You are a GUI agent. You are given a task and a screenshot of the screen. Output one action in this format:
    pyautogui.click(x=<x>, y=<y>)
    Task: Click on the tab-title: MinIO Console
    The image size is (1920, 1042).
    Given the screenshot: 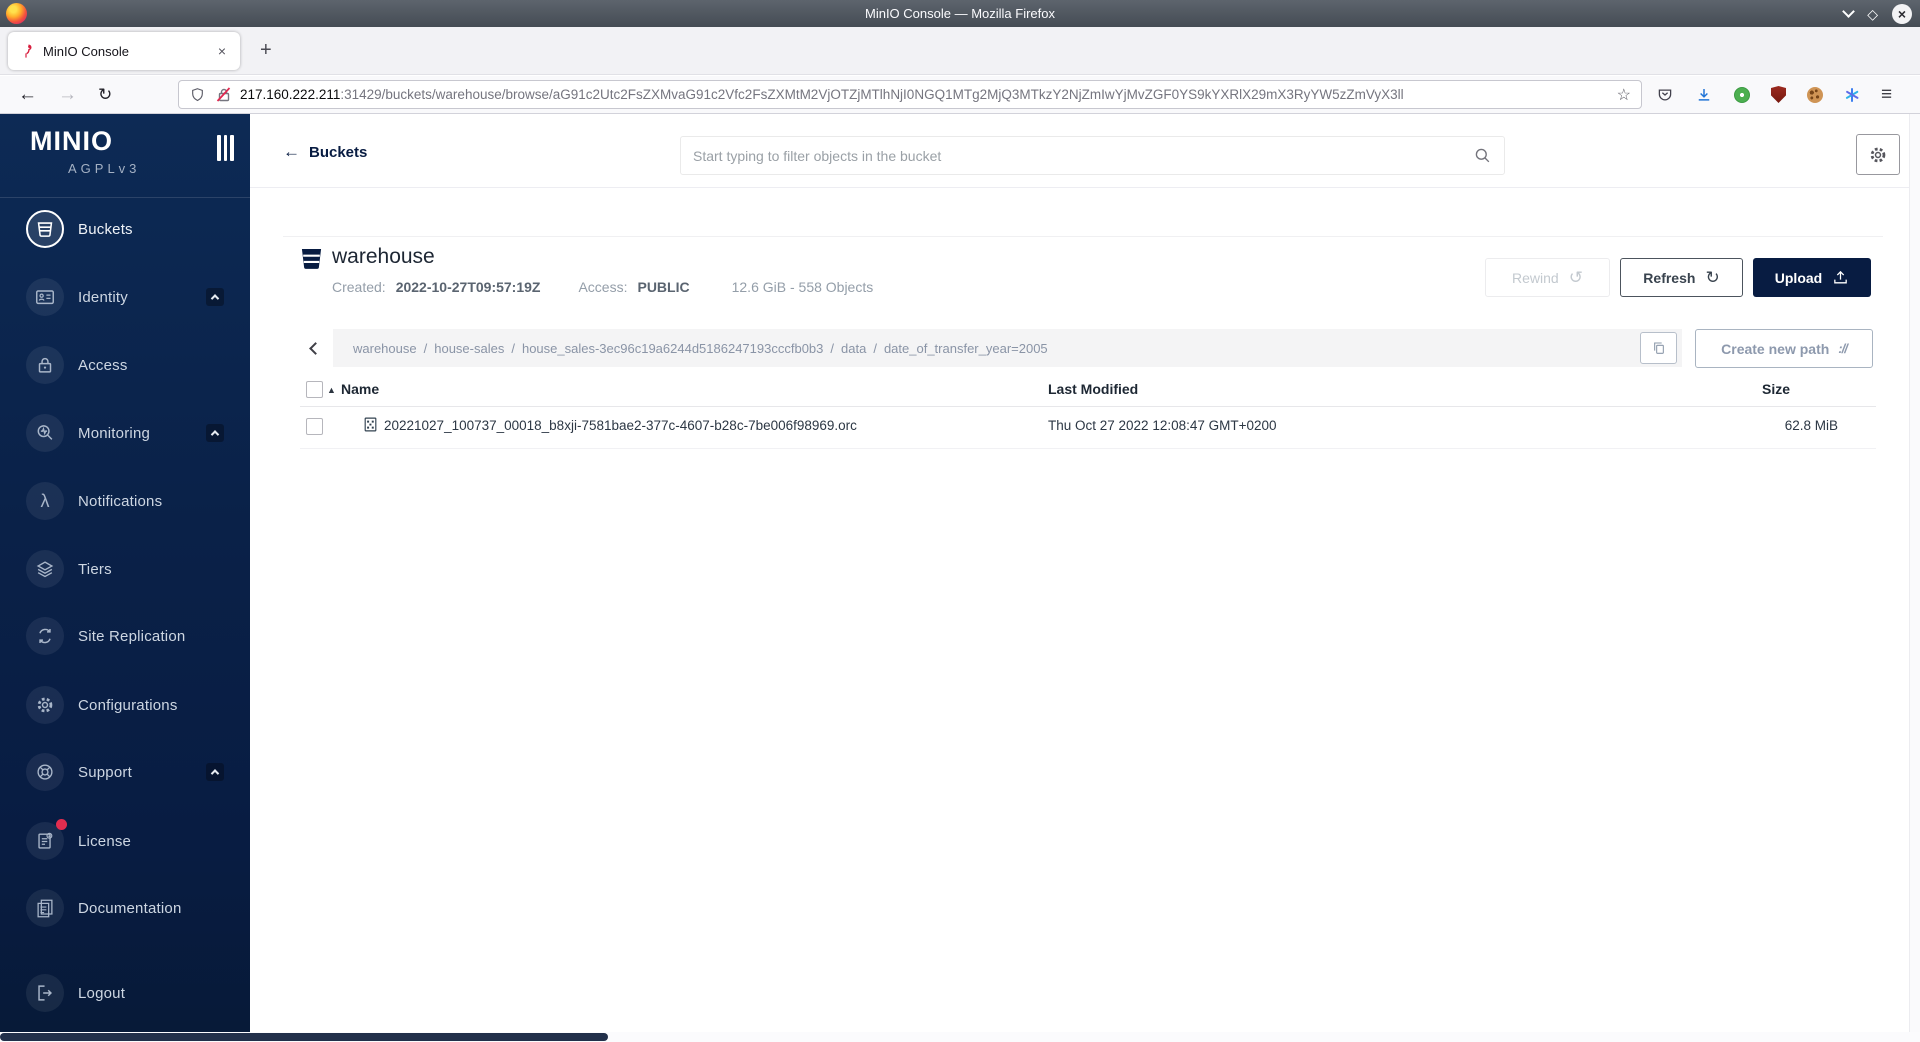 What is the action you would take?
    pyautogui.click(x=86, y=51)
    